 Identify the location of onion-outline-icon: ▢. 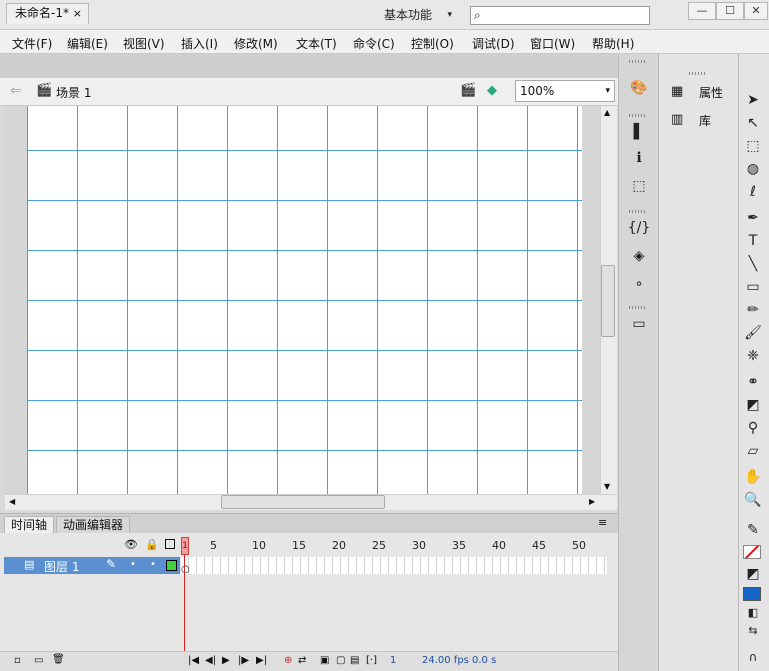
(340, 660).